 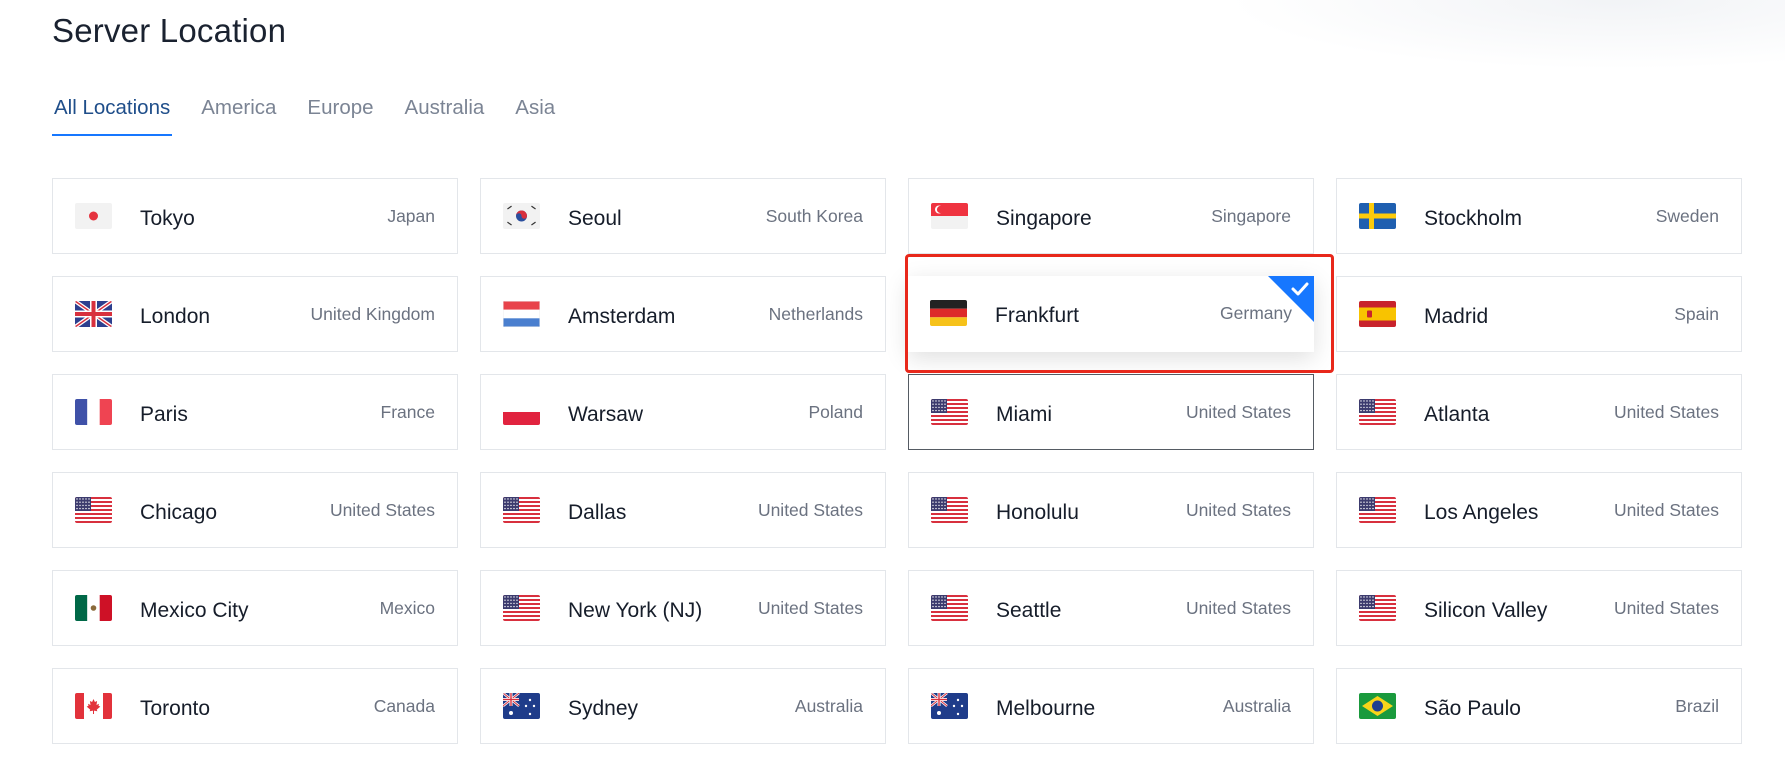 What do you see at coordinates (1377, 216) in the screenshot?
I see `se-flag-icon` at bounding box center [1377, 216].